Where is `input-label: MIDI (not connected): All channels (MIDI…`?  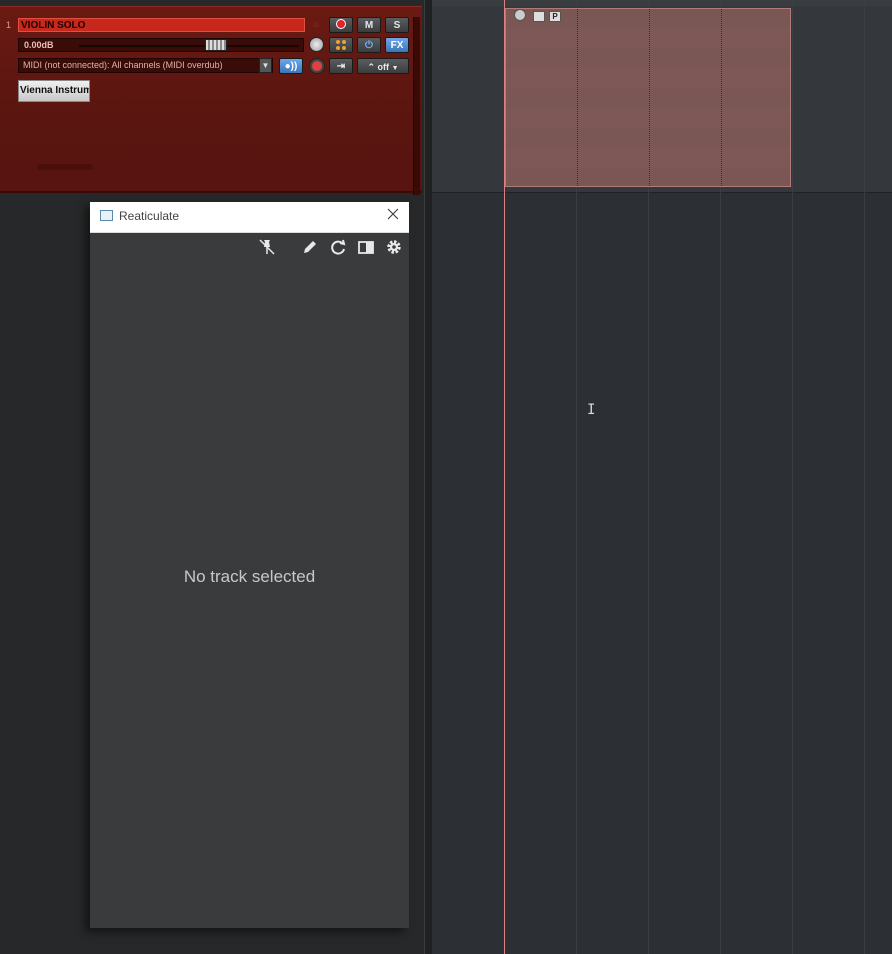 input-label: MIDI (not connected): All channels (MIDI… is located at coordinates (123, 65).